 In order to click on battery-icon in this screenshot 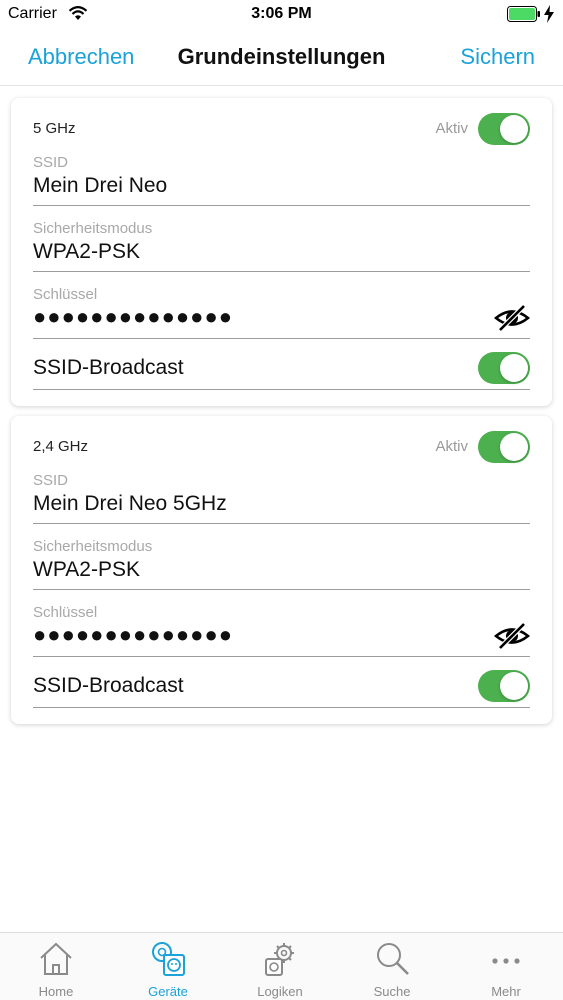, I will do `click(523, 14)`.